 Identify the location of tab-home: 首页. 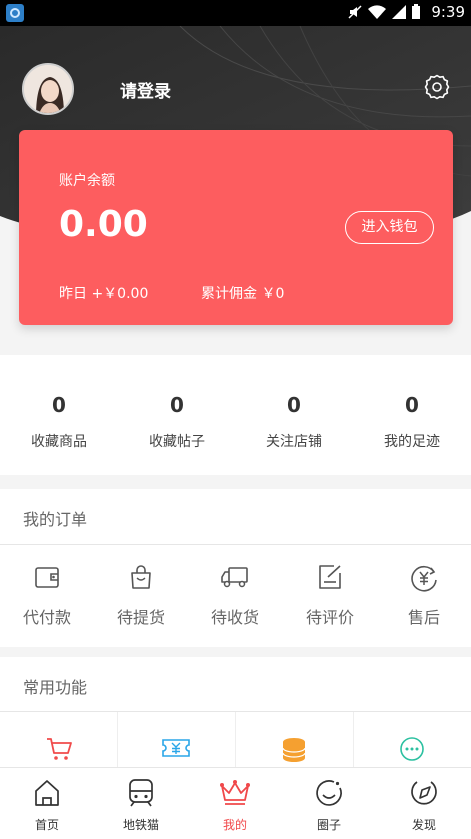
(47, 804).